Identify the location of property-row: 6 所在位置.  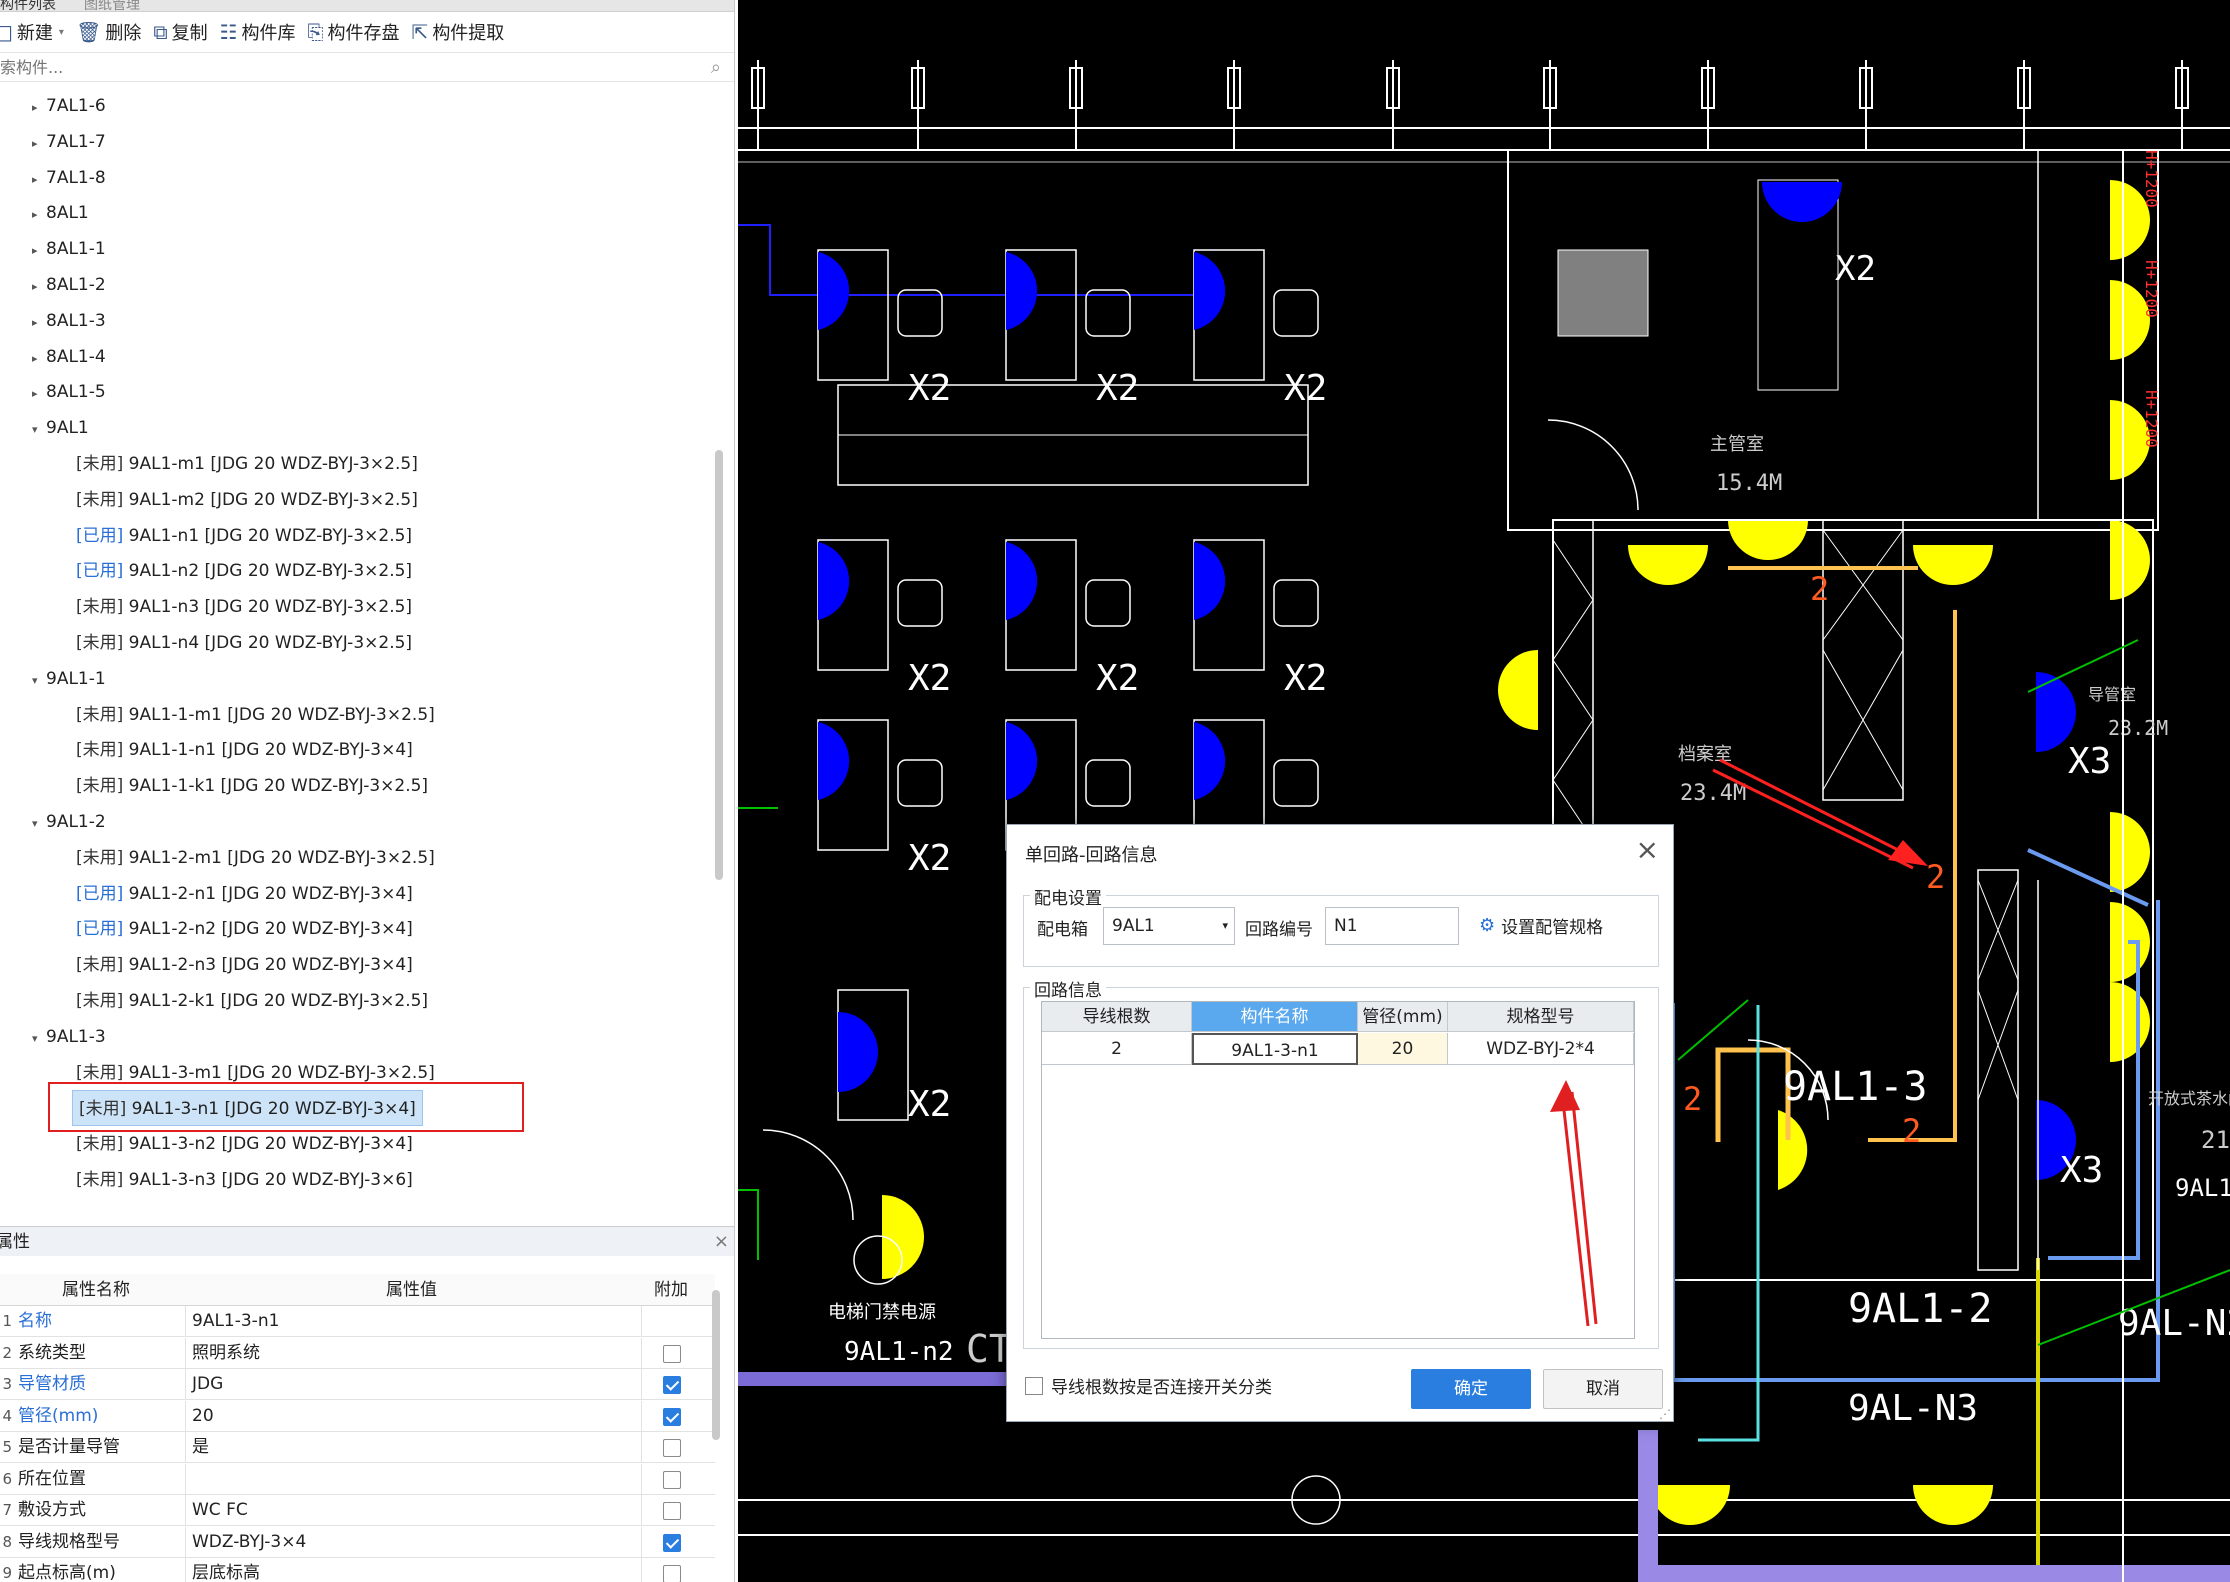
(357, 1479).